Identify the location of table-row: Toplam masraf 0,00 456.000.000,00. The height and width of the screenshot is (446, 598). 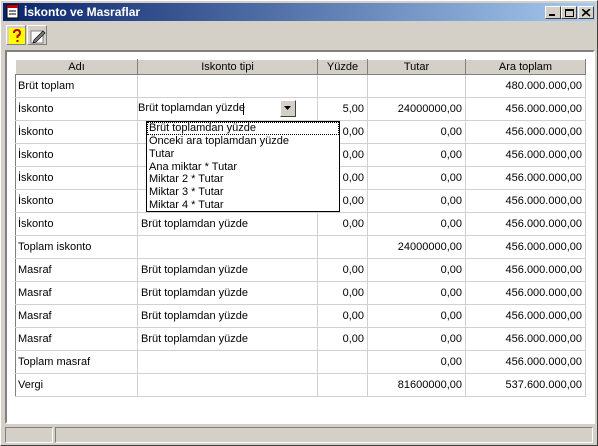
(300, 362).